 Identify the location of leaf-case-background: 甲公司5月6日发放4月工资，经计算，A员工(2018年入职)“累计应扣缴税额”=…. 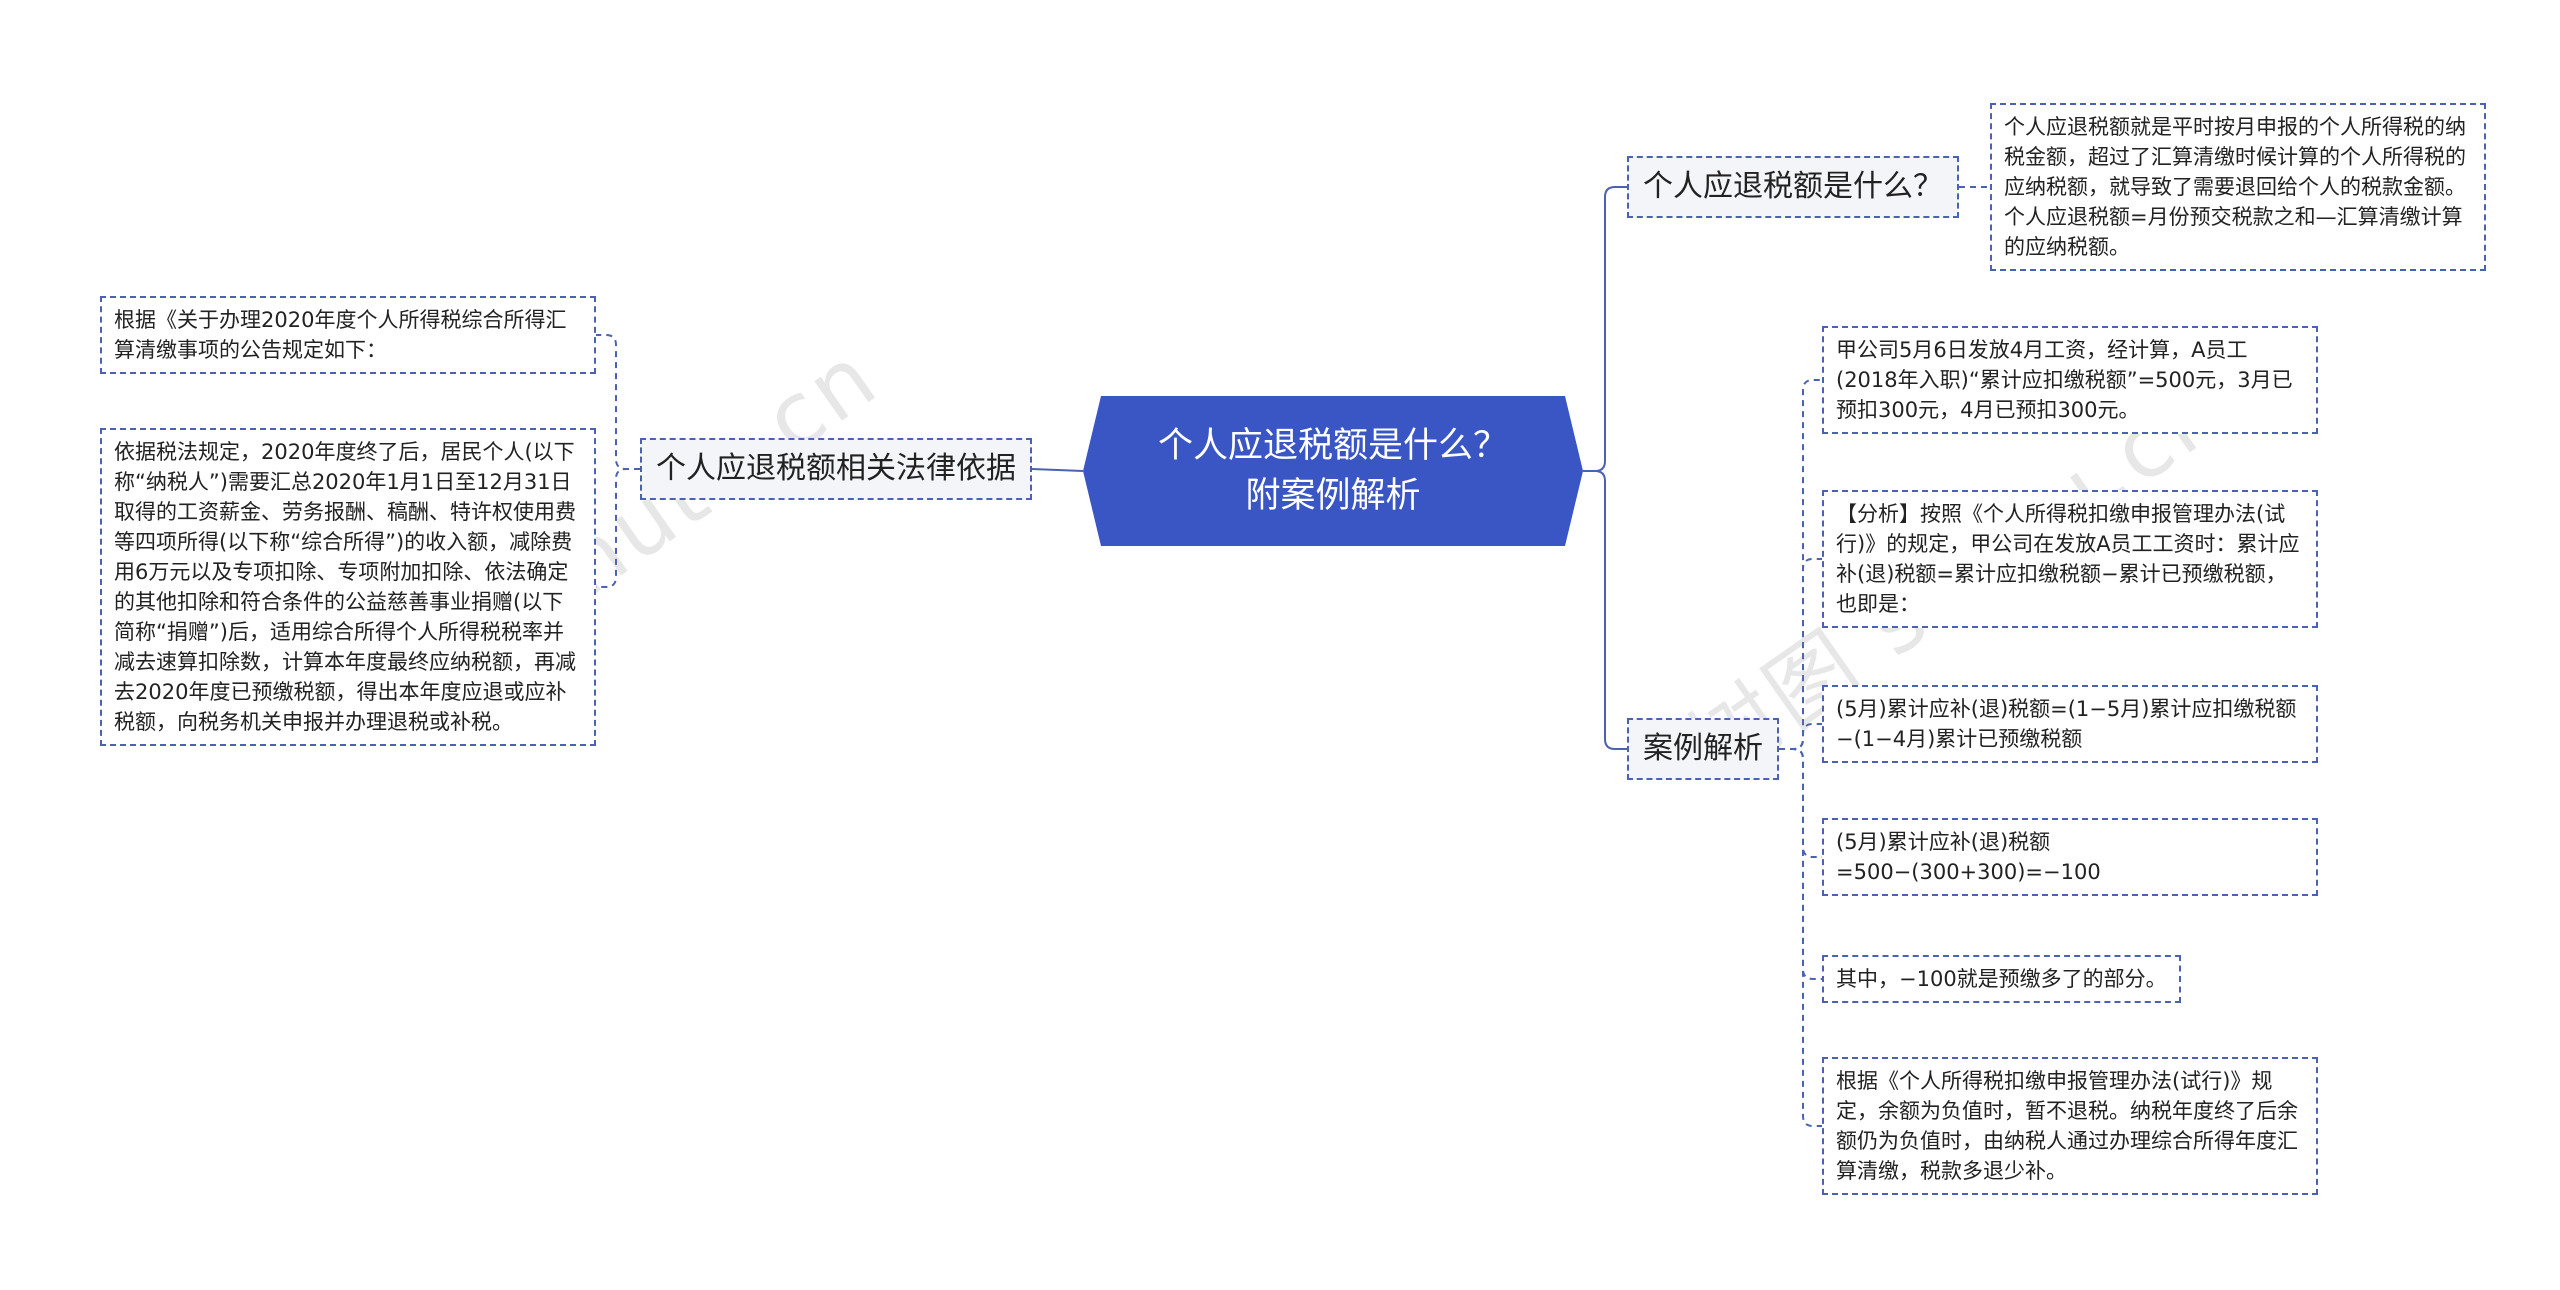
(2070, 380).